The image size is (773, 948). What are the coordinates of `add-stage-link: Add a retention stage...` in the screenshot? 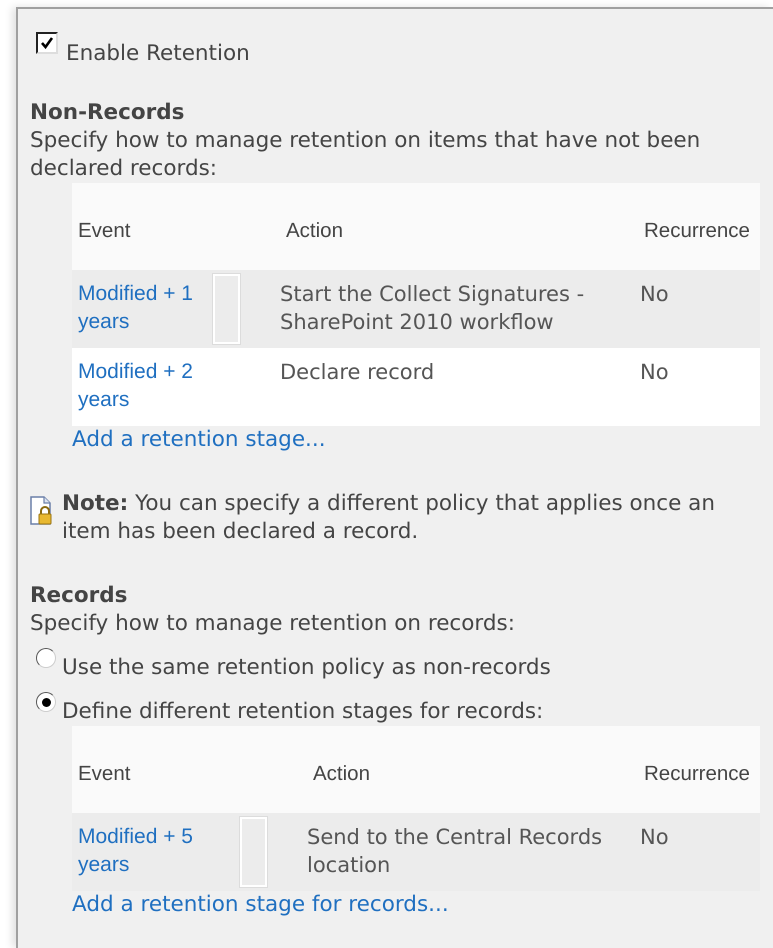 It's located at (199, 440).